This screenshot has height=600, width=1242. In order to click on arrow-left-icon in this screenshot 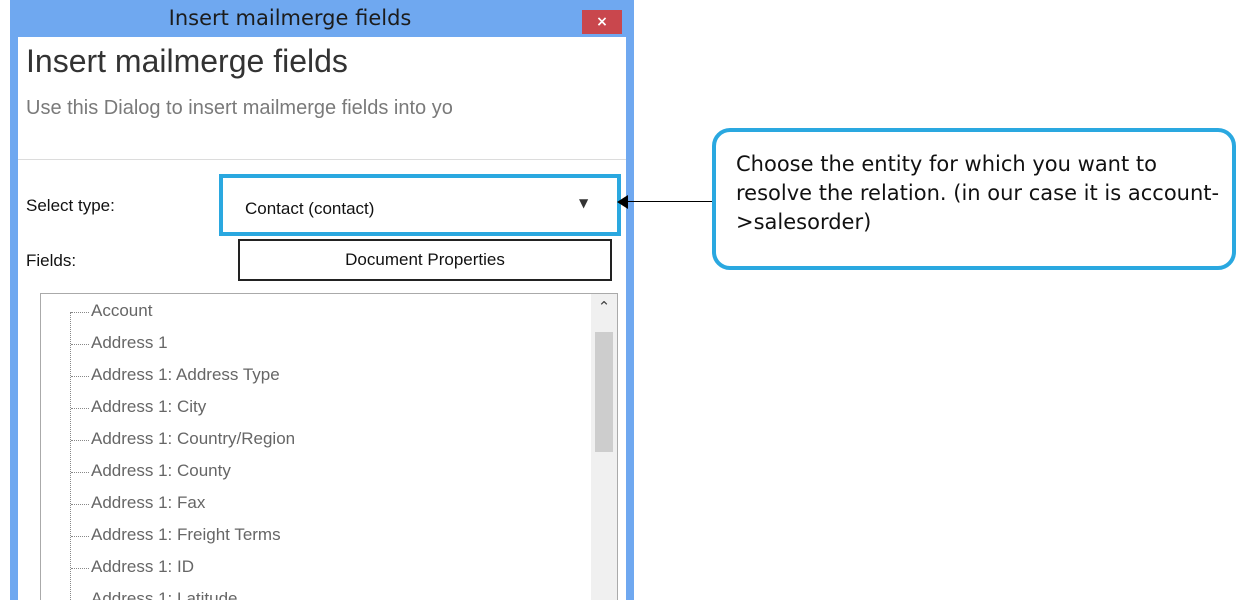, I will do `click(622, 202)`.